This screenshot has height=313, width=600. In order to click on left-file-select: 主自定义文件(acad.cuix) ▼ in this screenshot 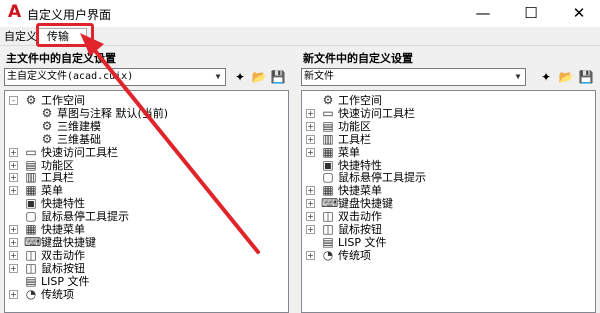, I will do `click(115, 77)`.